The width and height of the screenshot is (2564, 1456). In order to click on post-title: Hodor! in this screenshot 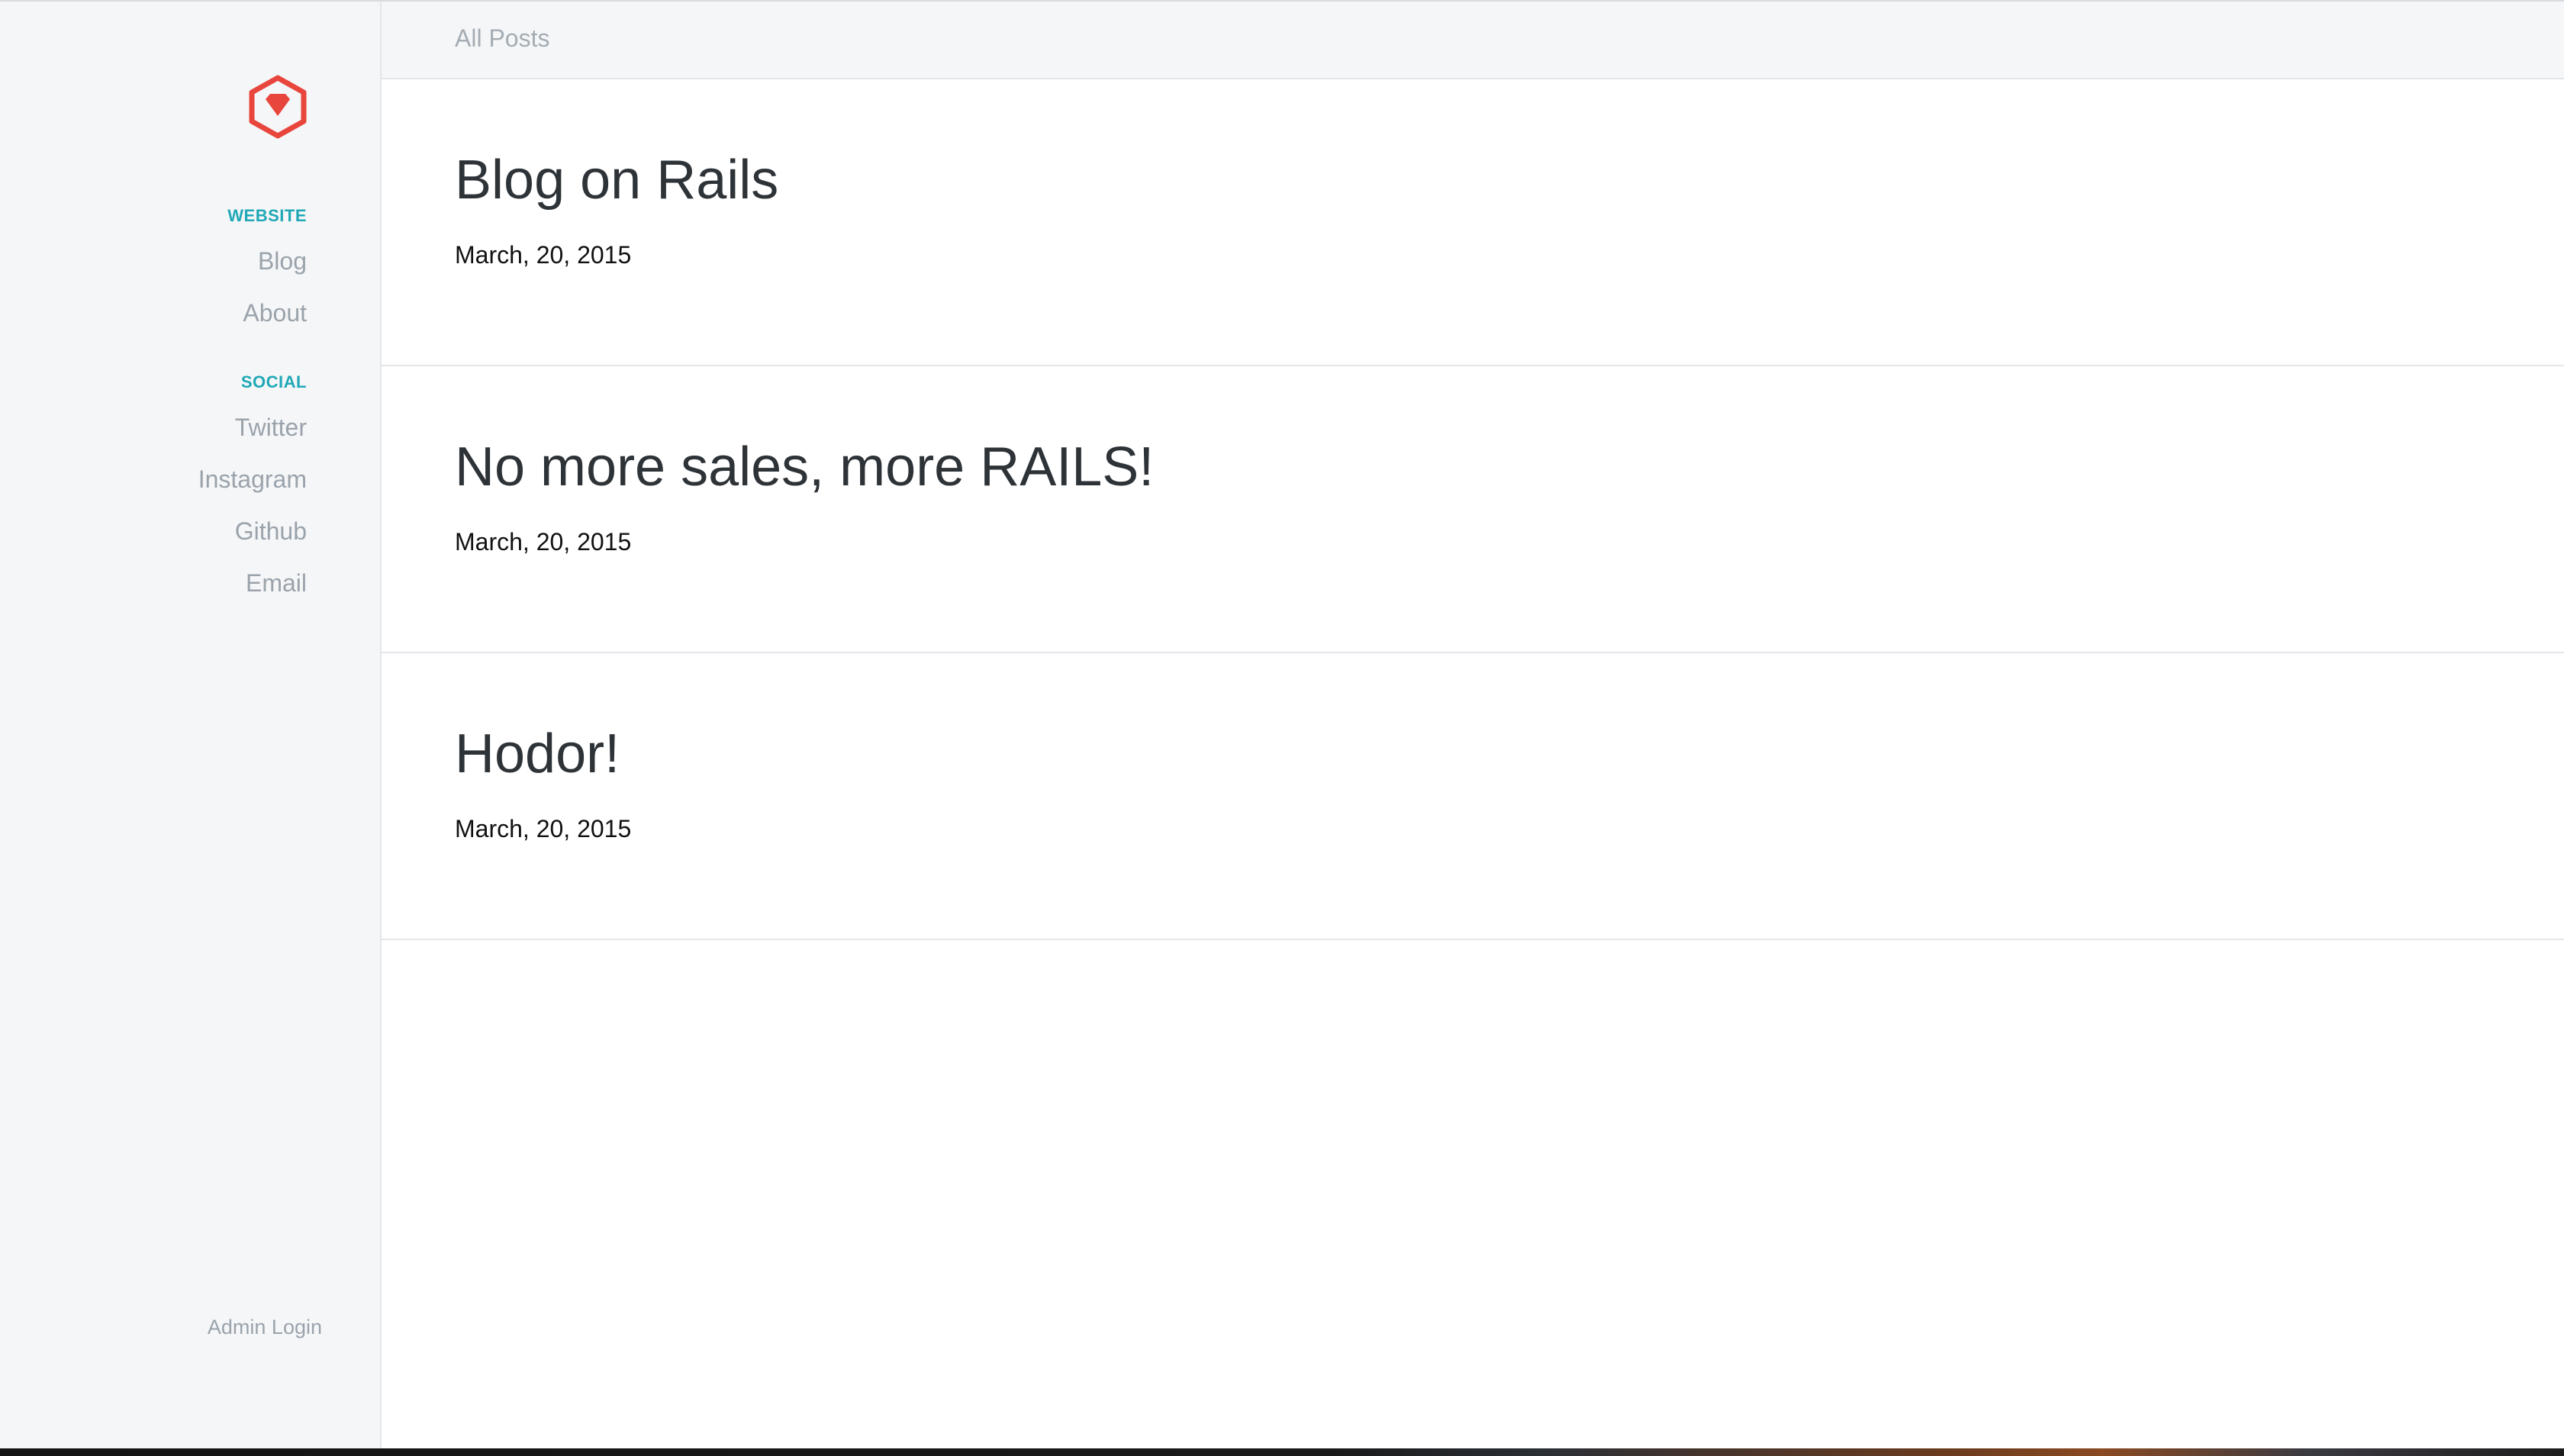, I will do `click(537, 753)`.